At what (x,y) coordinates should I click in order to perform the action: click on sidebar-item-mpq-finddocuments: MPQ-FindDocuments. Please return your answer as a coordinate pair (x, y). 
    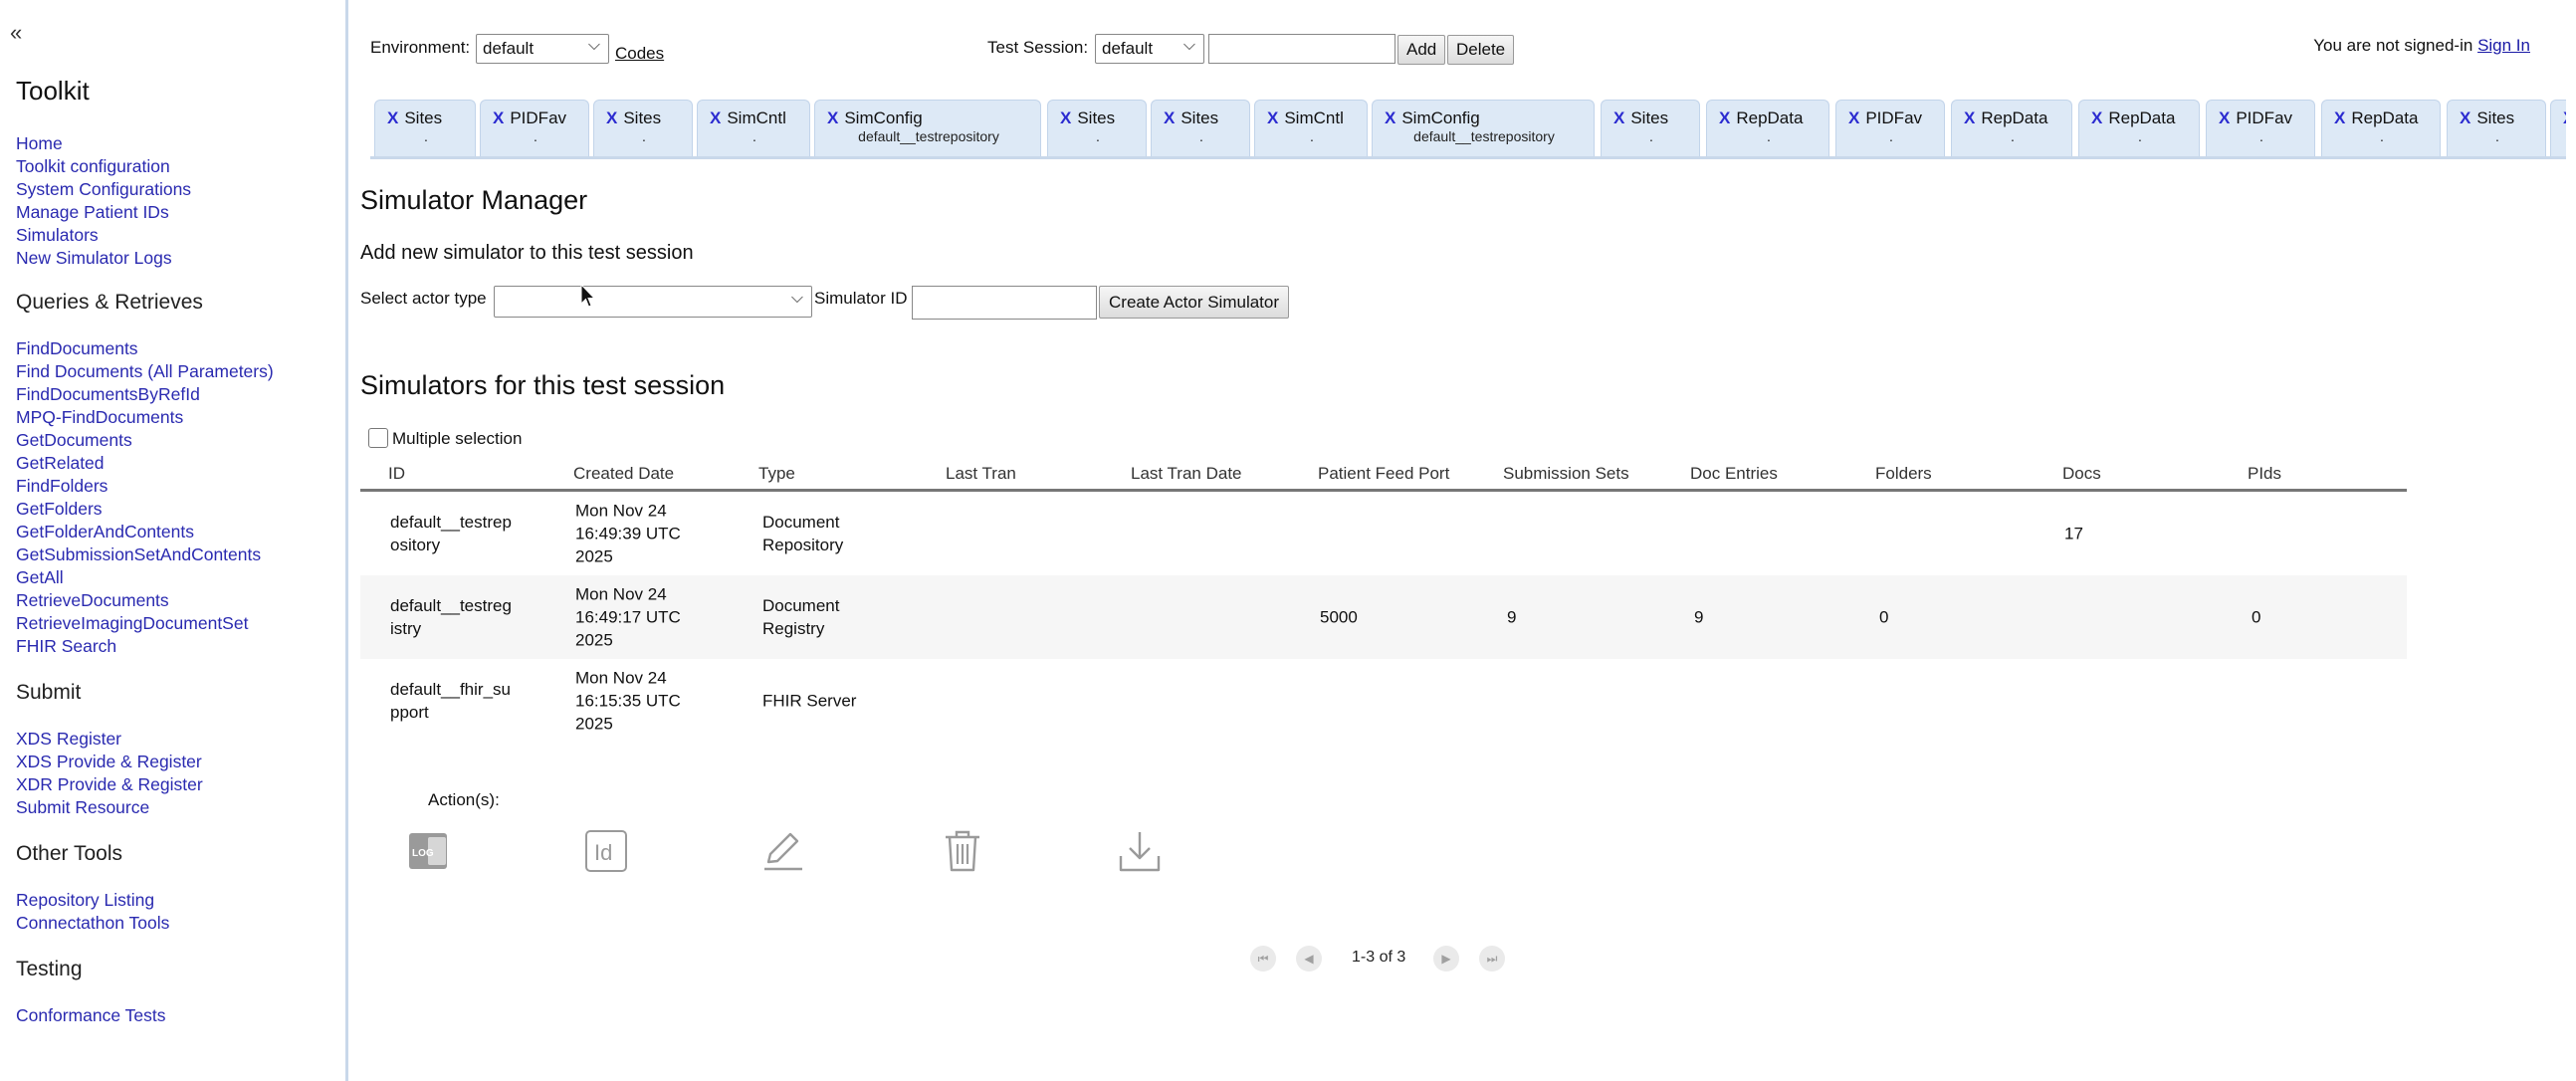
    Looking at the image, I should click on (99, 417).